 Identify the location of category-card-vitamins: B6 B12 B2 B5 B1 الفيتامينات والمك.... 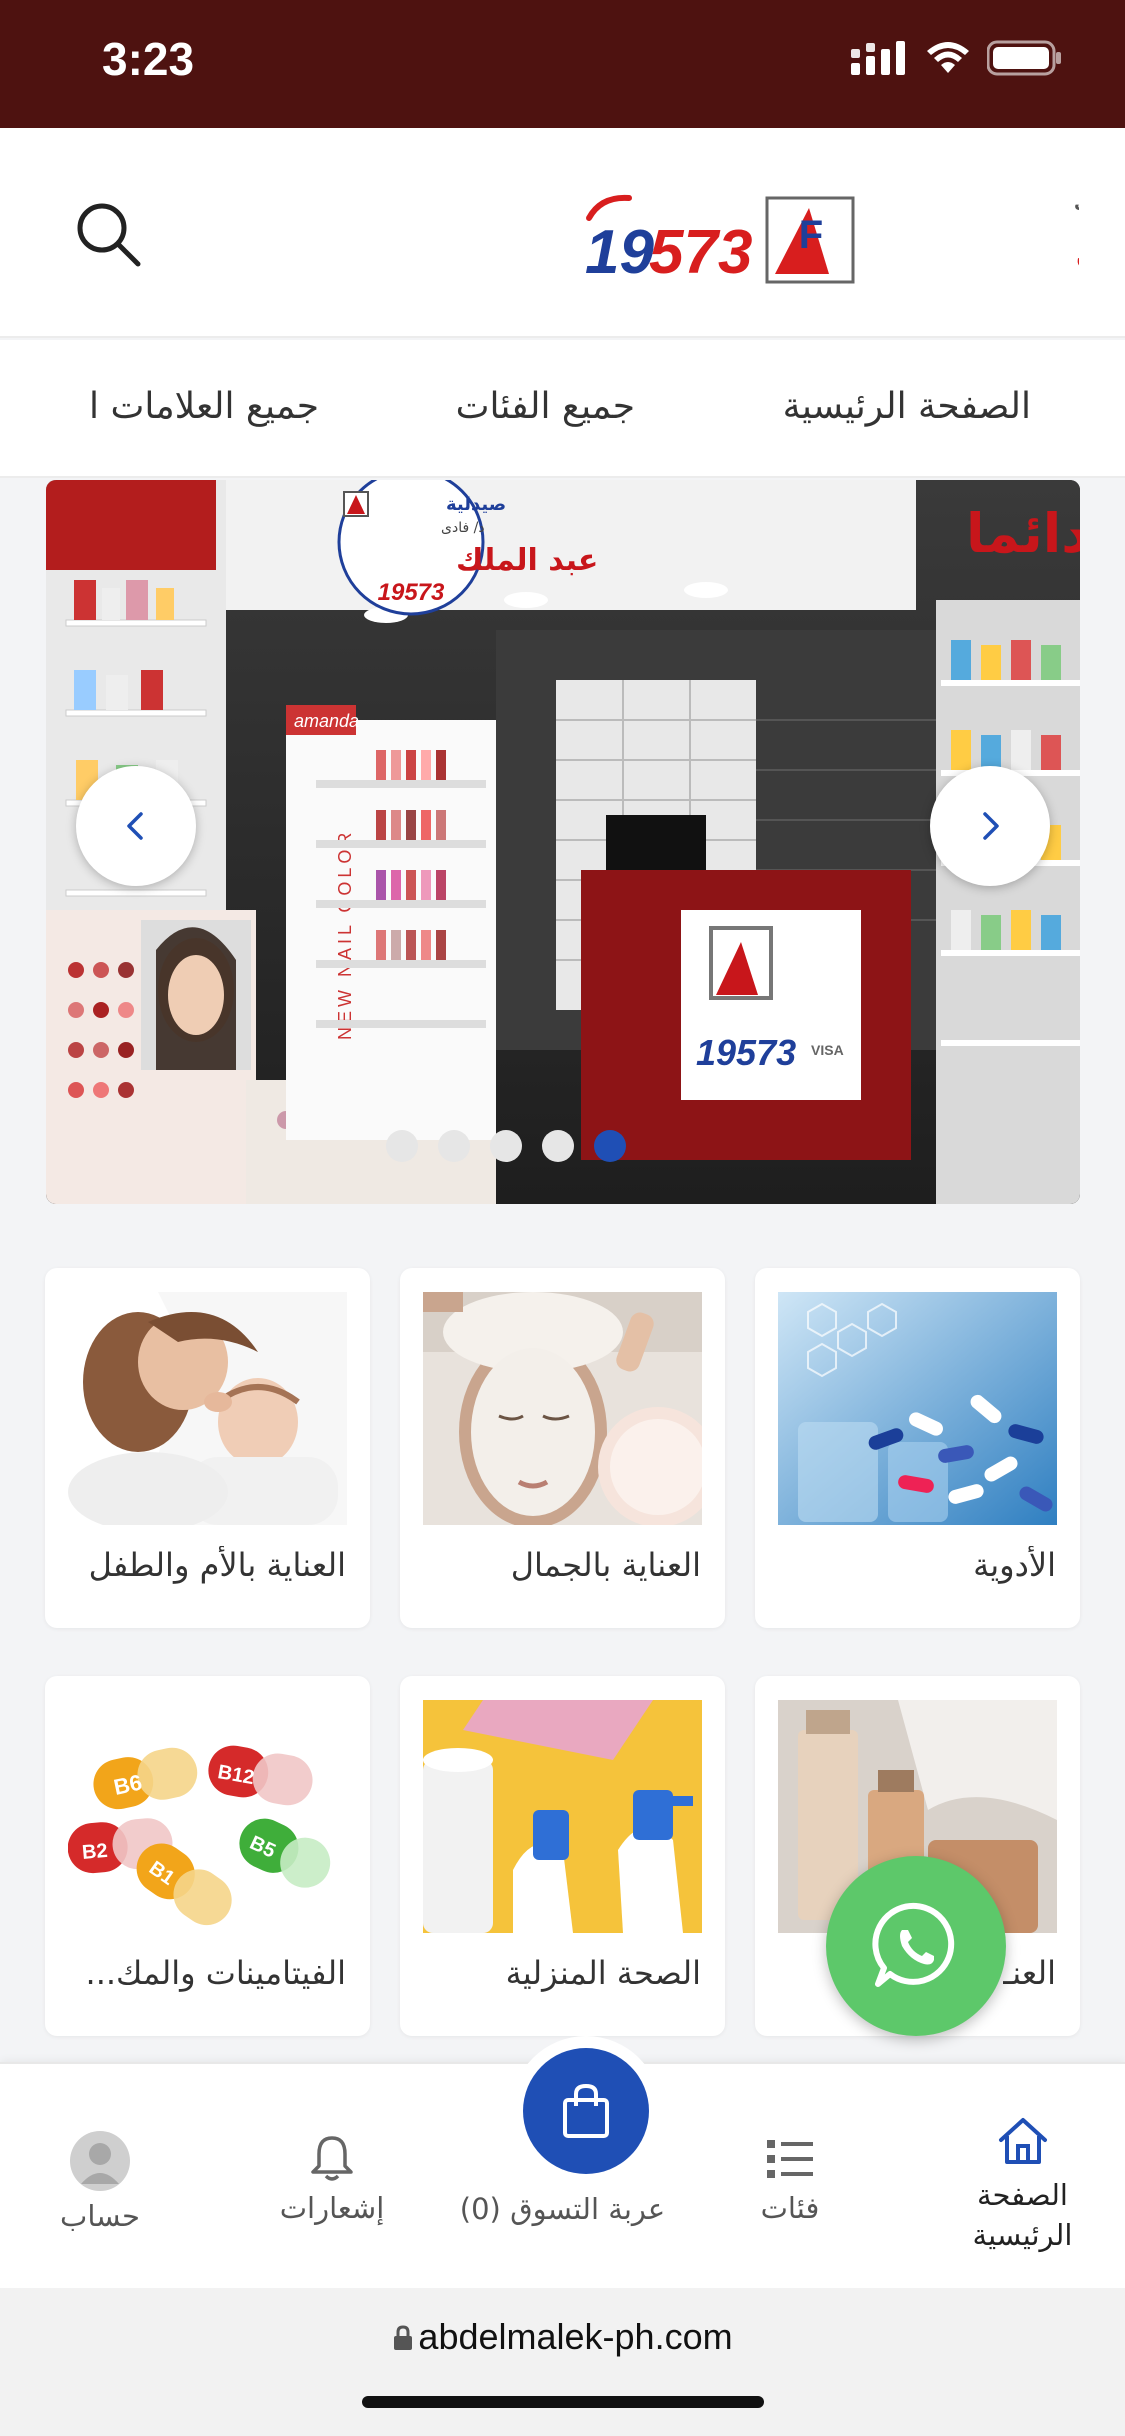
(207, 1856).